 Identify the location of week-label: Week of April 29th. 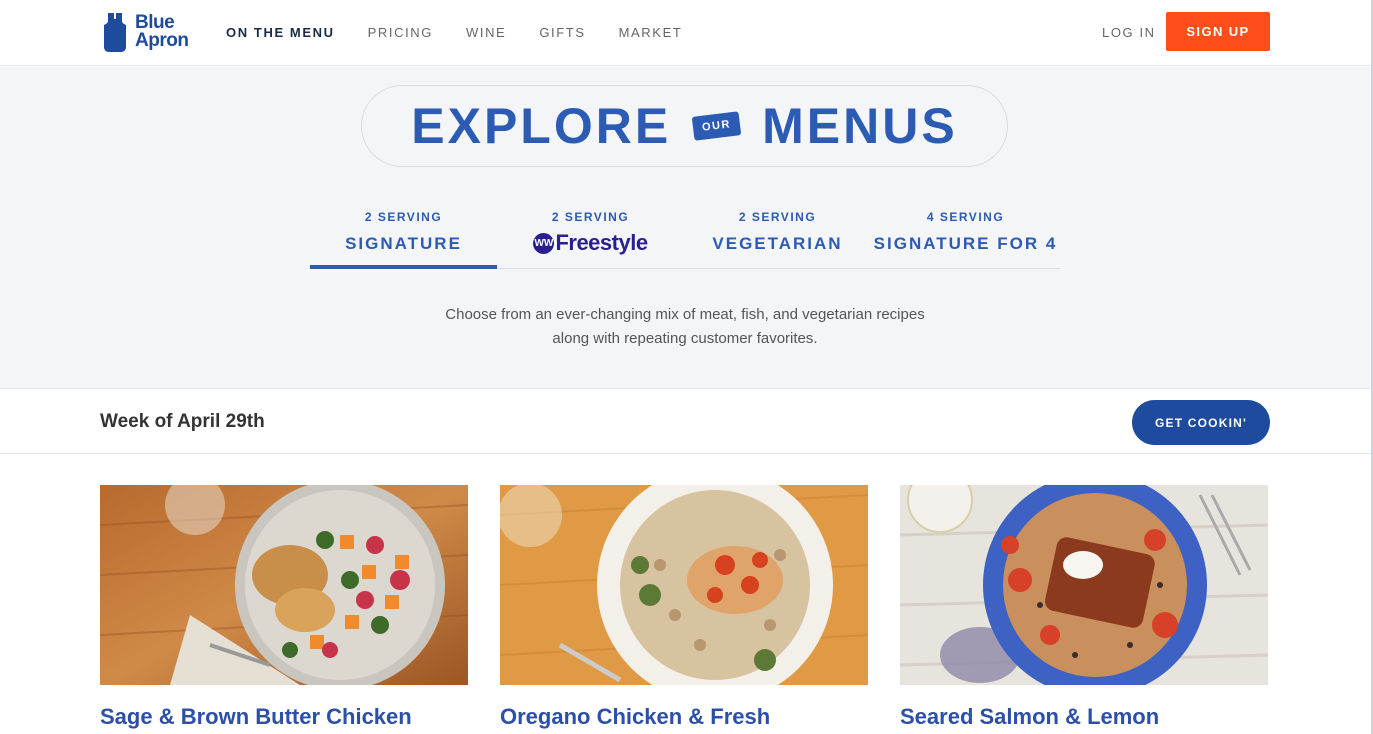
(182, 421).